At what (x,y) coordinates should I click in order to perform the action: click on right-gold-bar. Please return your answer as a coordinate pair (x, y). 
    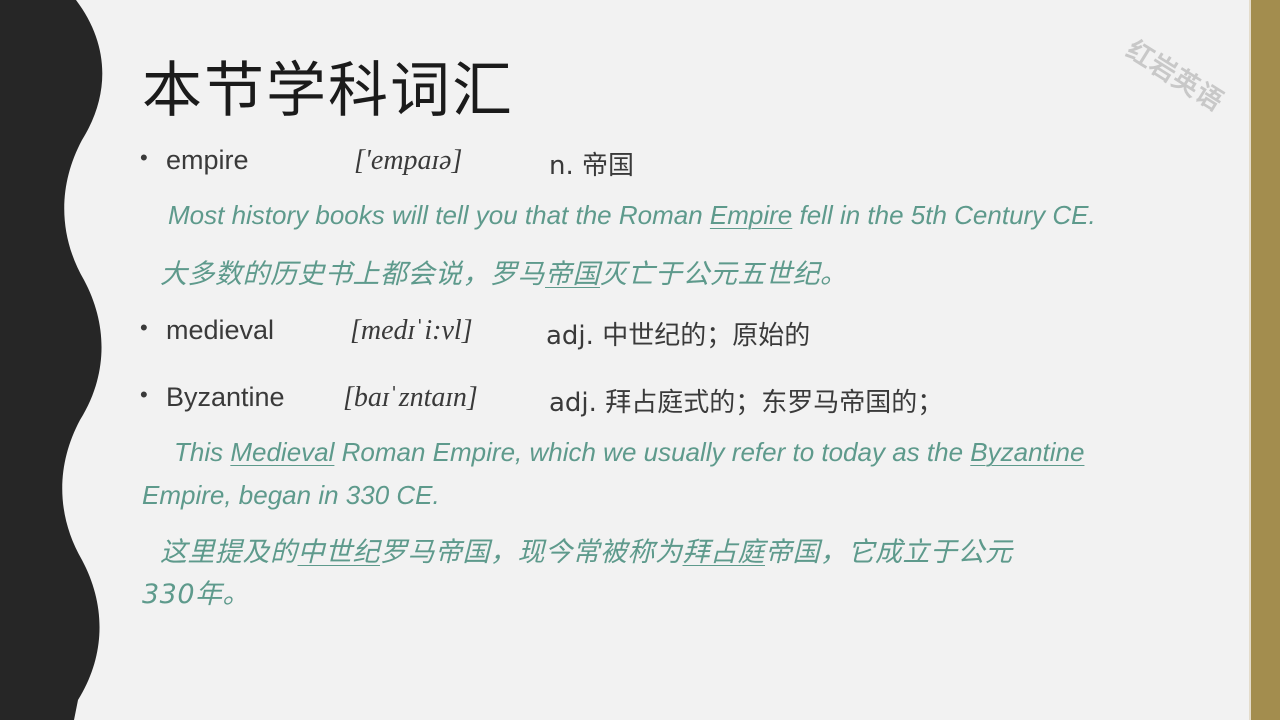
    Looking at the image, I should click on (1265, 360).